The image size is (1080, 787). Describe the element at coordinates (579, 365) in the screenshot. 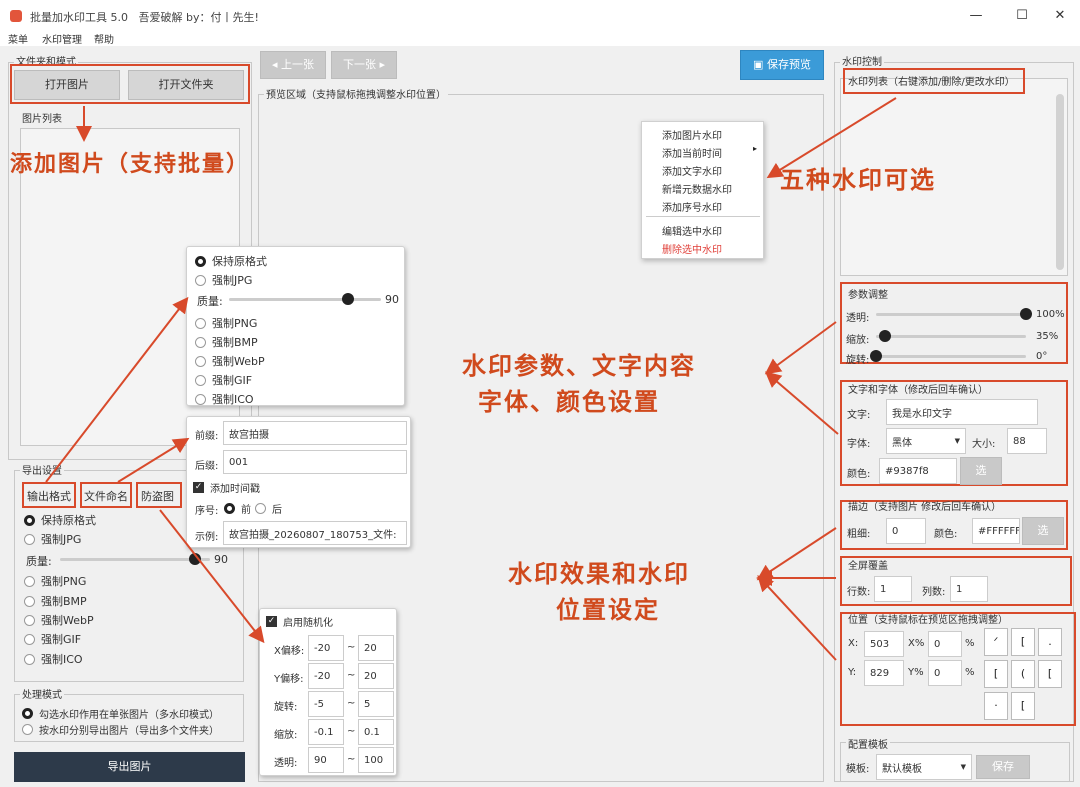

I see `annotation-params-line1: 水印参数、文字内容` at that location.